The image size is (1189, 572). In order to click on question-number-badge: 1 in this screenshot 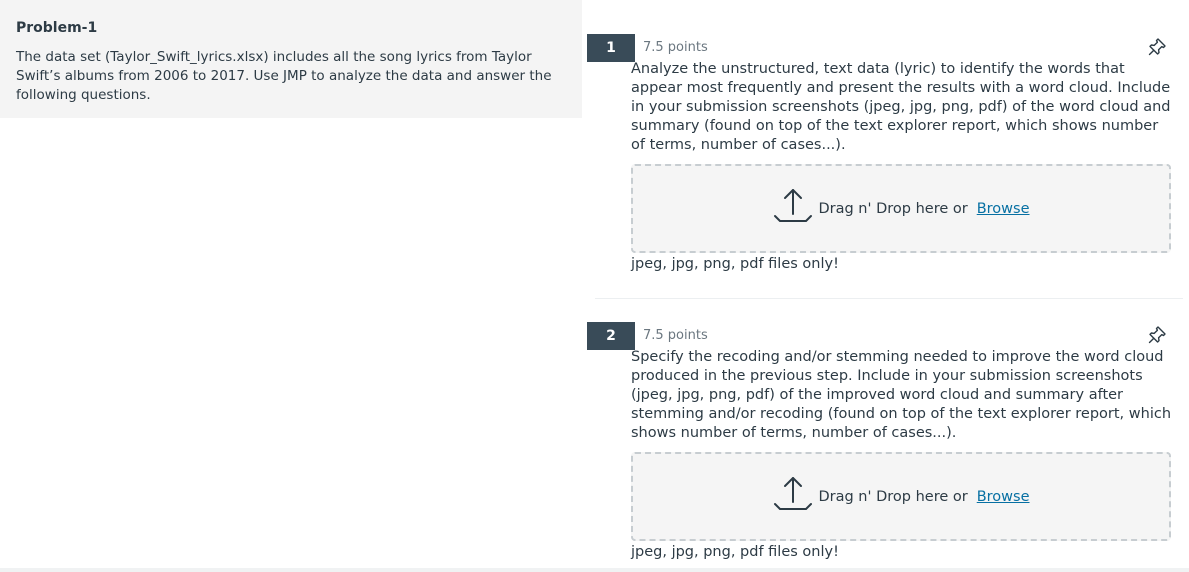, I will do `click(611, 48)`.